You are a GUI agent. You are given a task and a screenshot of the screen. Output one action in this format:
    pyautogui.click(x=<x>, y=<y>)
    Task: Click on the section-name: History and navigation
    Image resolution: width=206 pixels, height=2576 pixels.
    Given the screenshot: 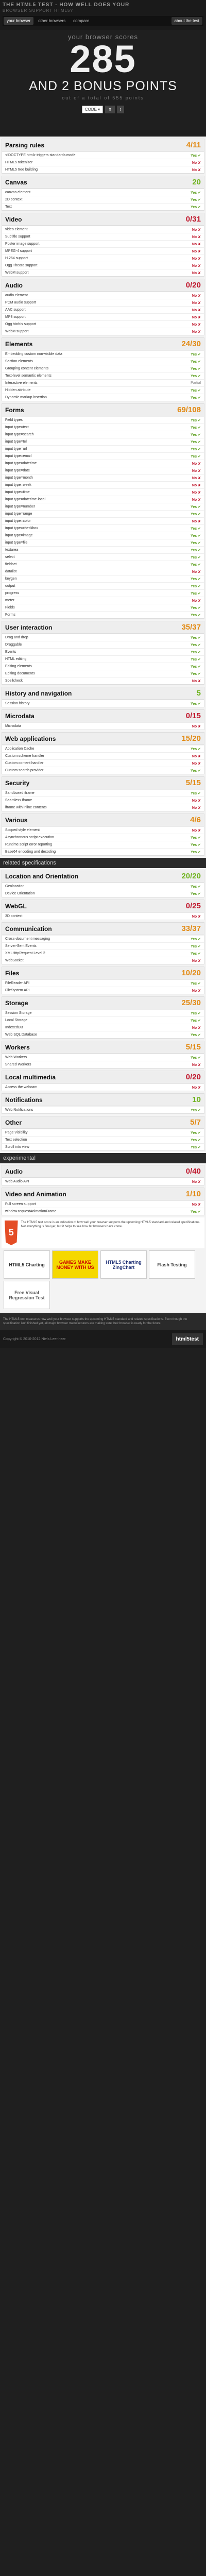 What is the action you would take?
    pyautogui.click(x=38, y=693)
    